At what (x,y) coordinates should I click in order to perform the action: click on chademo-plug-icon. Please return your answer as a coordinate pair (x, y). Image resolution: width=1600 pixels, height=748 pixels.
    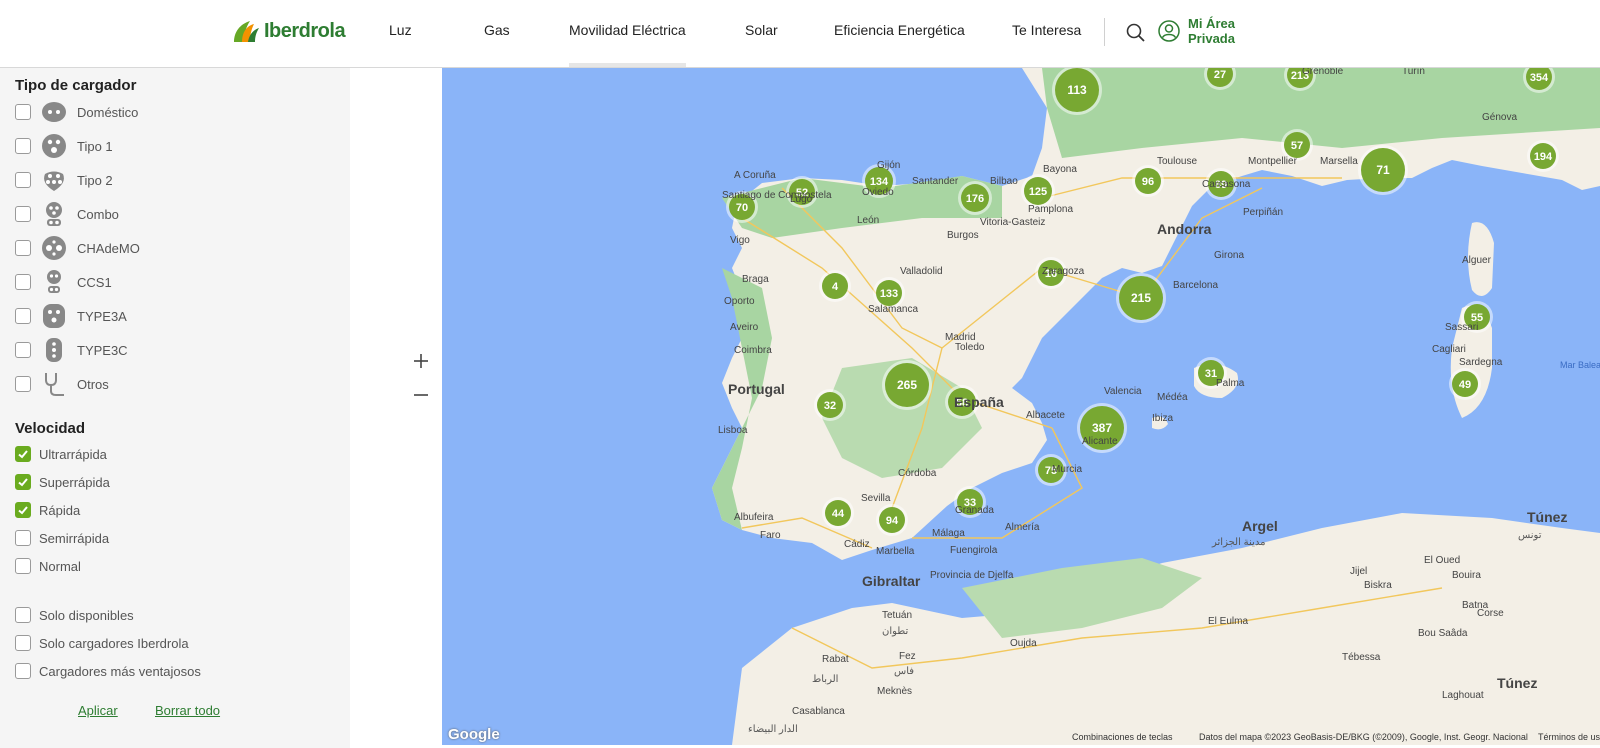
    Looking at the image, I should click on (54, 248).